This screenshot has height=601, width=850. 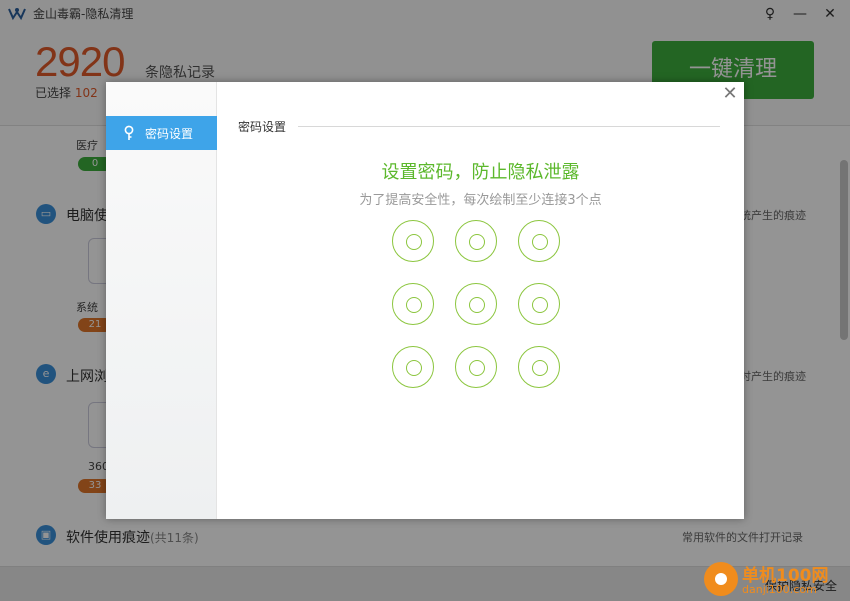 I want to click on tab-password-label: 密码设置, so click(x=169, y=134).